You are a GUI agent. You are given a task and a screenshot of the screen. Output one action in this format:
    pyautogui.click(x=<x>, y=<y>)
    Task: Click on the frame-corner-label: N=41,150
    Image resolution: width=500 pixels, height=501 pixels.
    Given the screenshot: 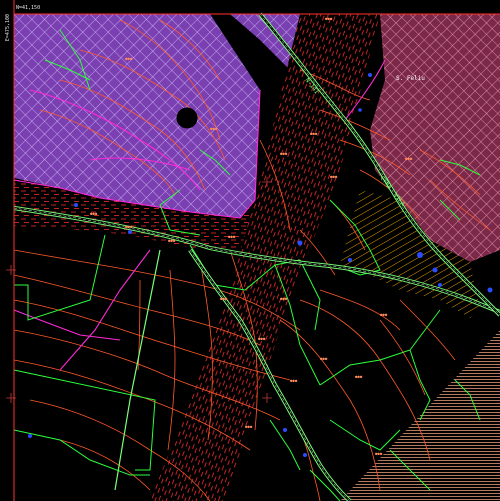 What is the action you would take?
    pyautogui.click(x=28, y=8)
    